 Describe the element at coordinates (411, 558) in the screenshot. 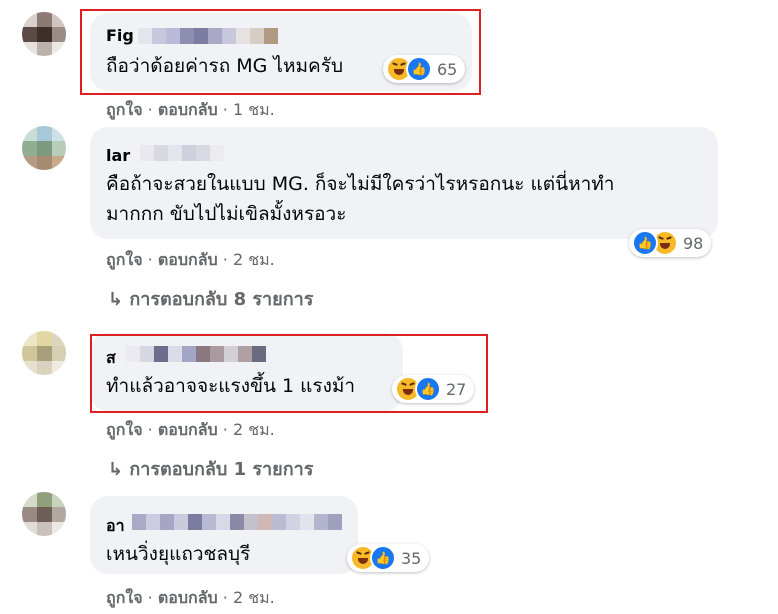

I see `reaction-count: 35` at that location.